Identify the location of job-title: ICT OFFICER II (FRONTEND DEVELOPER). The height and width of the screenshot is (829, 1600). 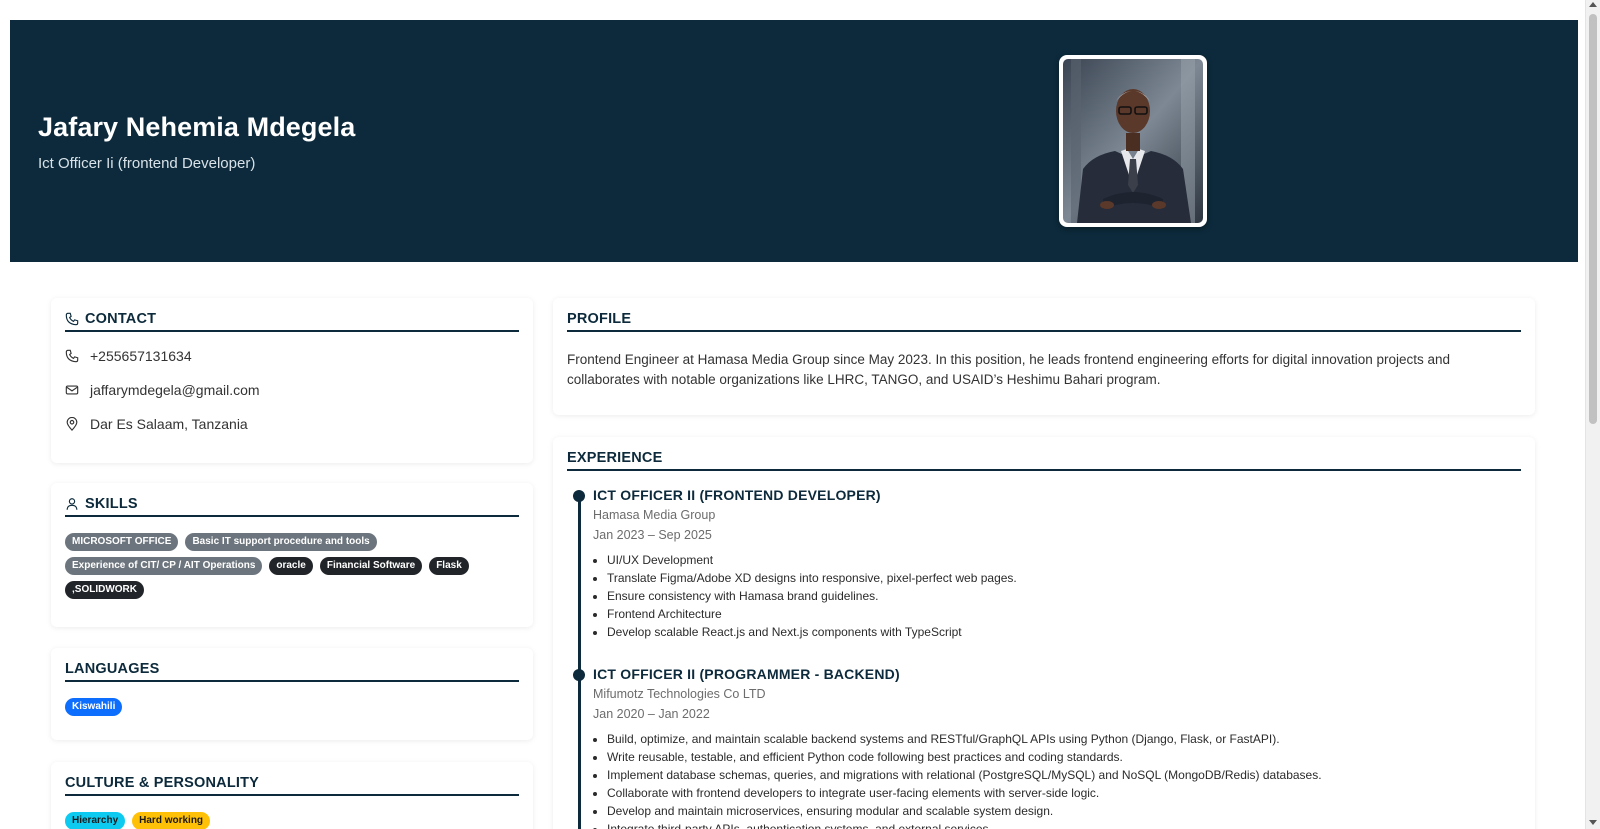
(737, 495).